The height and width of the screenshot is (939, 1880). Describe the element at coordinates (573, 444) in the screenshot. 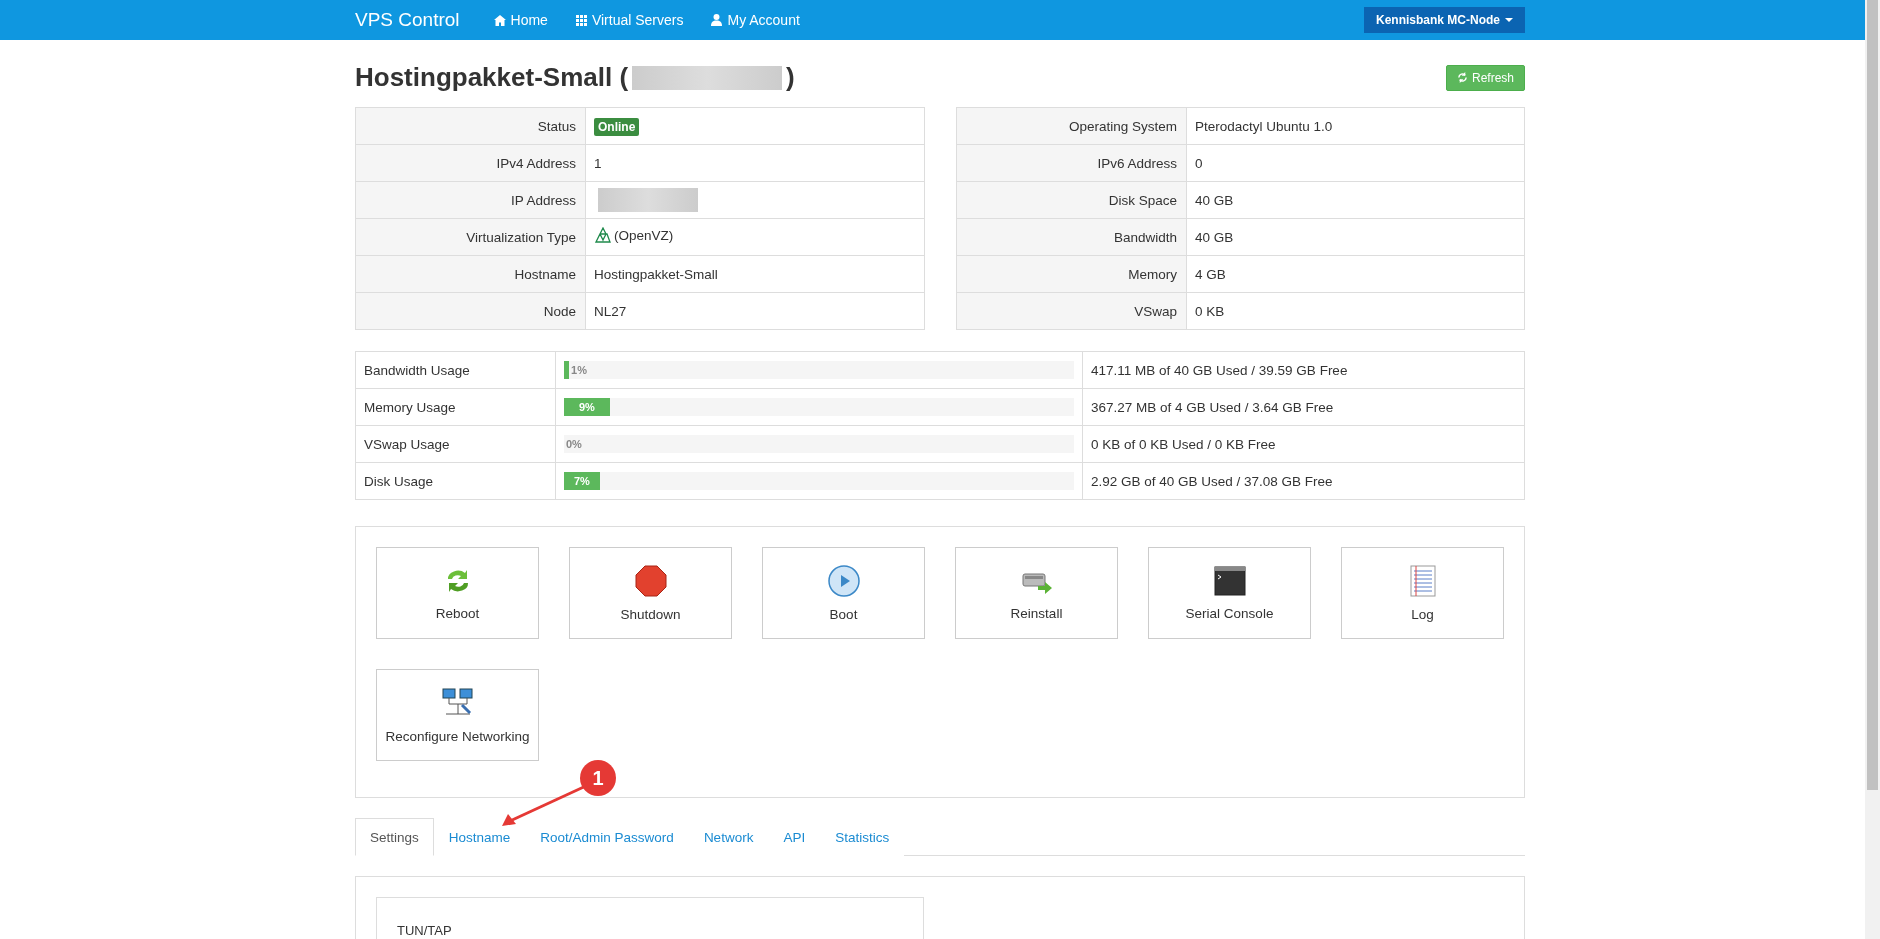

I see `percent-label: 0%` at that location.